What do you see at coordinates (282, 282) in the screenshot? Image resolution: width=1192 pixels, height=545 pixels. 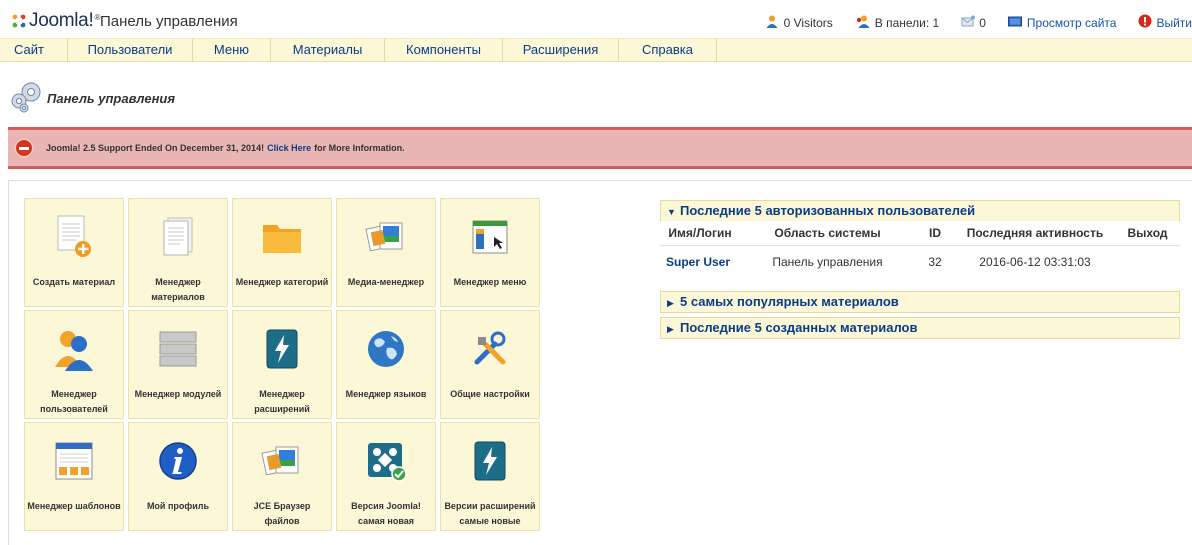 I see `tile-label: Менеджер категорий` at bounding box center [282, 282].